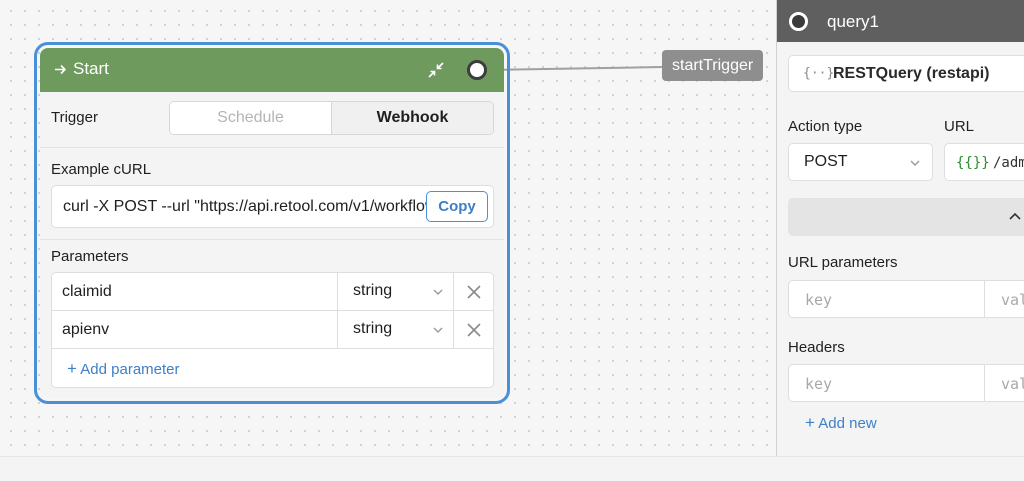  Describe the element at coordinates (1012, 300) in the screenshot. I see `url-parameter-value-input: val` at that location.